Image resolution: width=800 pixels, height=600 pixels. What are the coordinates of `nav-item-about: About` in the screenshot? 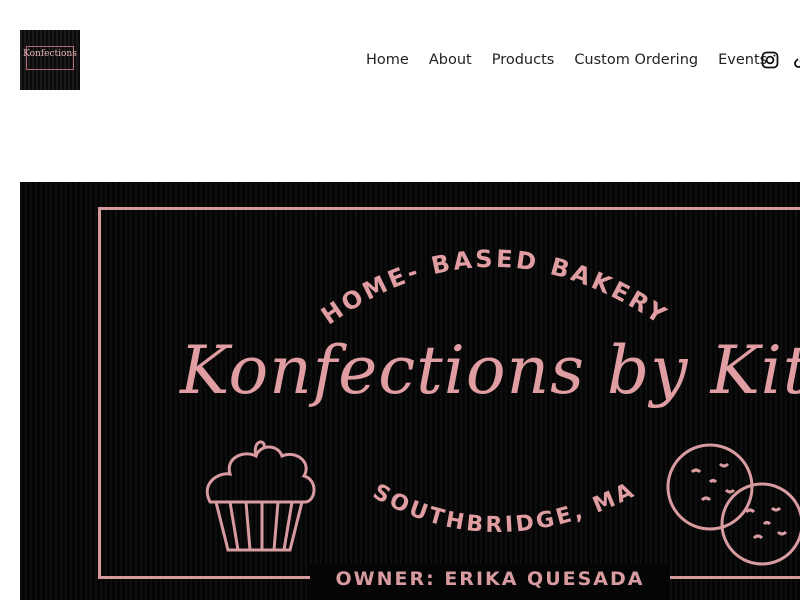 It's located at (450, 60).